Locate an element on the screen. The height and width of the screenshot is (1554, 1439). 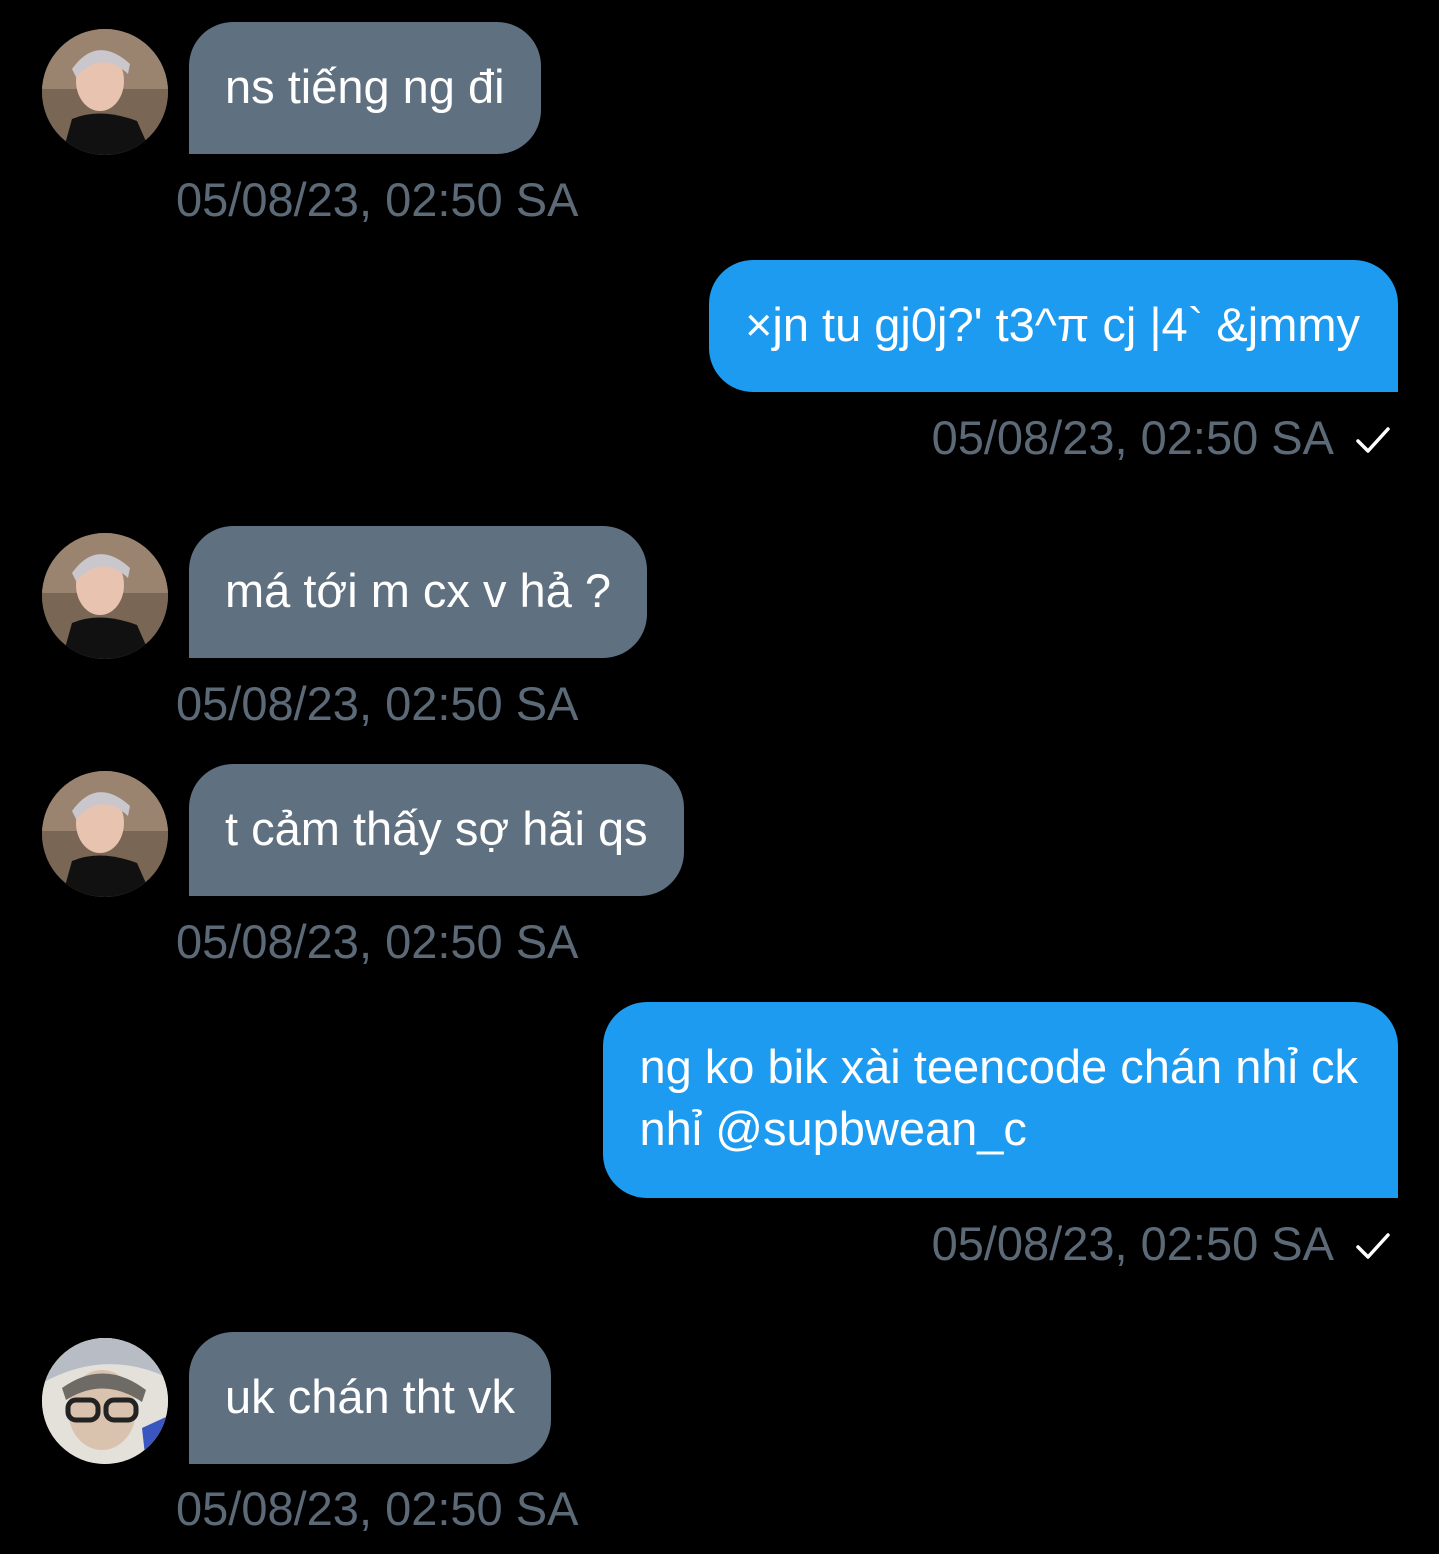
avatar-user-2-image is located at coordinates (105, 1401).